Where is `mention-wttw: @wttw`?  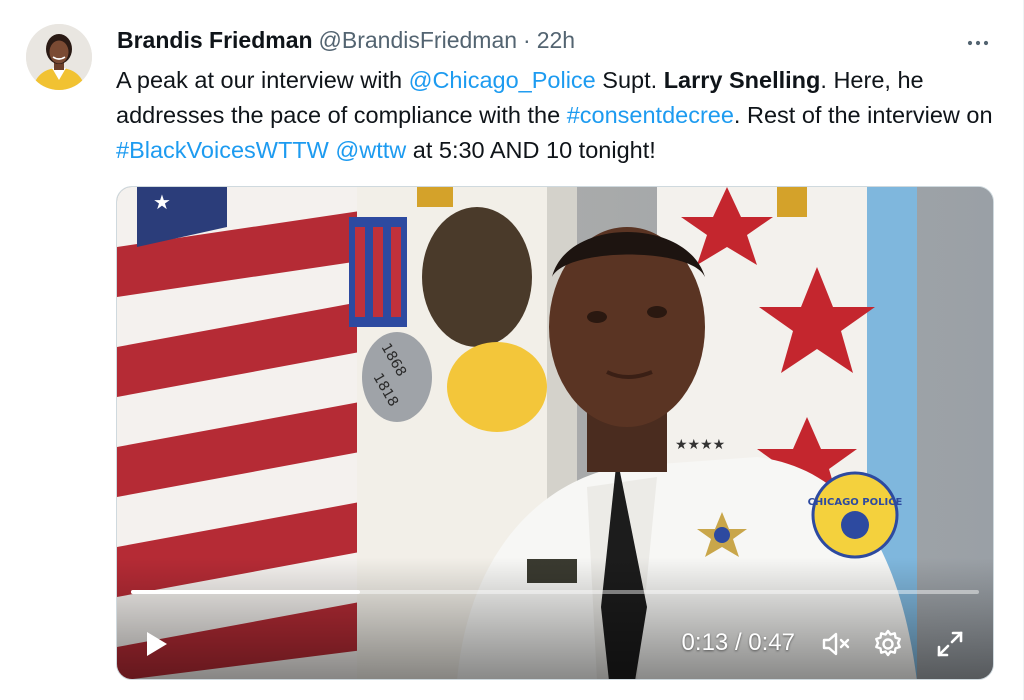 mention-wttw: @wttw is located at coordinates (370, 150).